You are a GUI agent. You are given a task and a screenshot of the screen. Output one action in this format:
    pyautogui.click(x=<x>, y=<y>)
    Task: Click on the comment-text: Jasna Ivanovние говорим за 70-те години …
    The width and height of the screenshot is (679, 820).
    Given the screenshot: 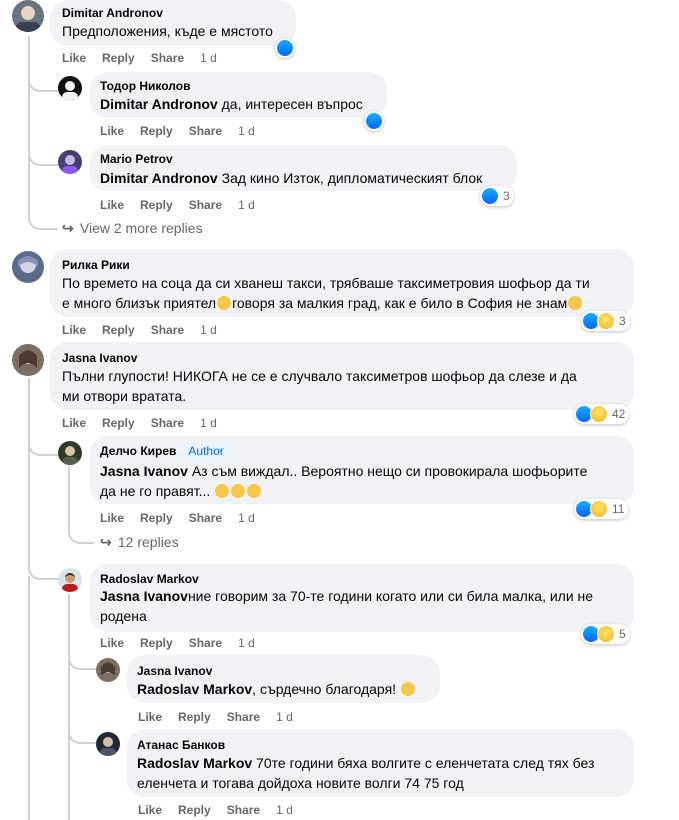 What is the action you would take?
    pyautogui.click(x=362, y=606)
    